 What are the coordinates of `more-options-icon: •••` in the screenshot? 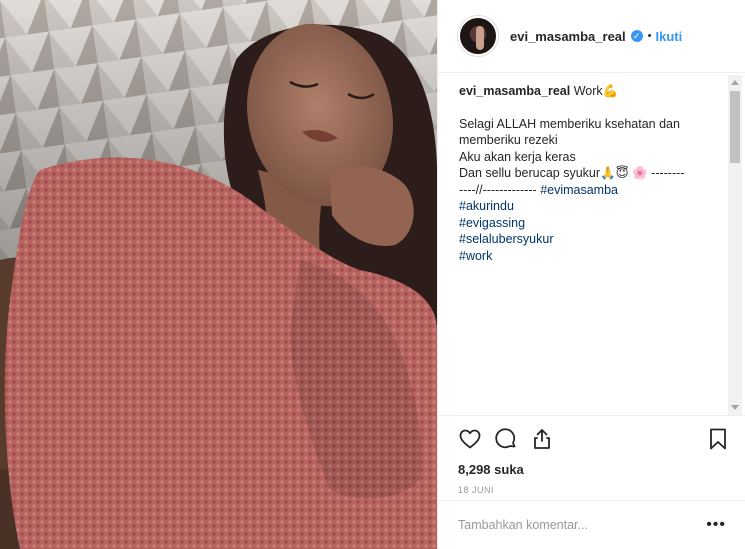 It's located at (716, 525).